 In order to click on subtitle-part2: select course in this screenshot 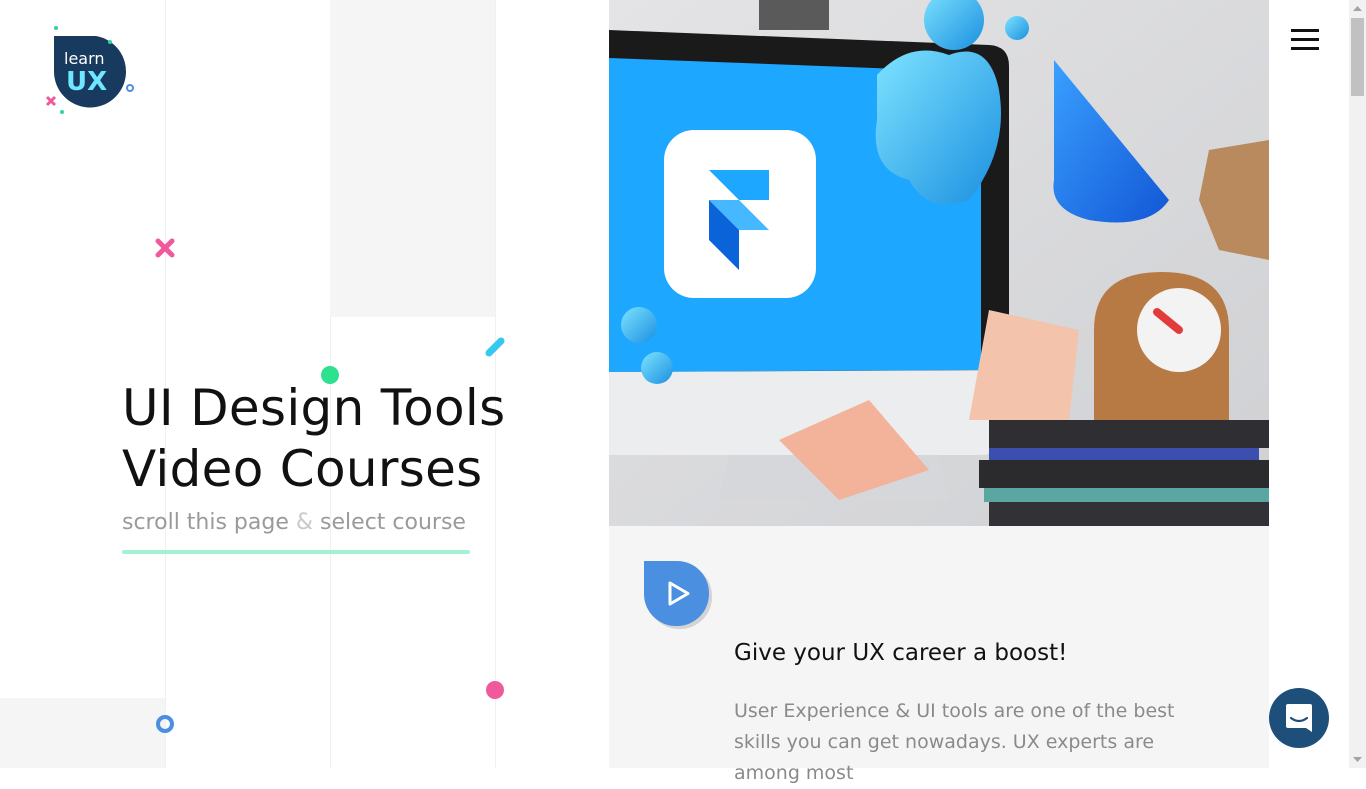, I will do `click(393, 522)`.